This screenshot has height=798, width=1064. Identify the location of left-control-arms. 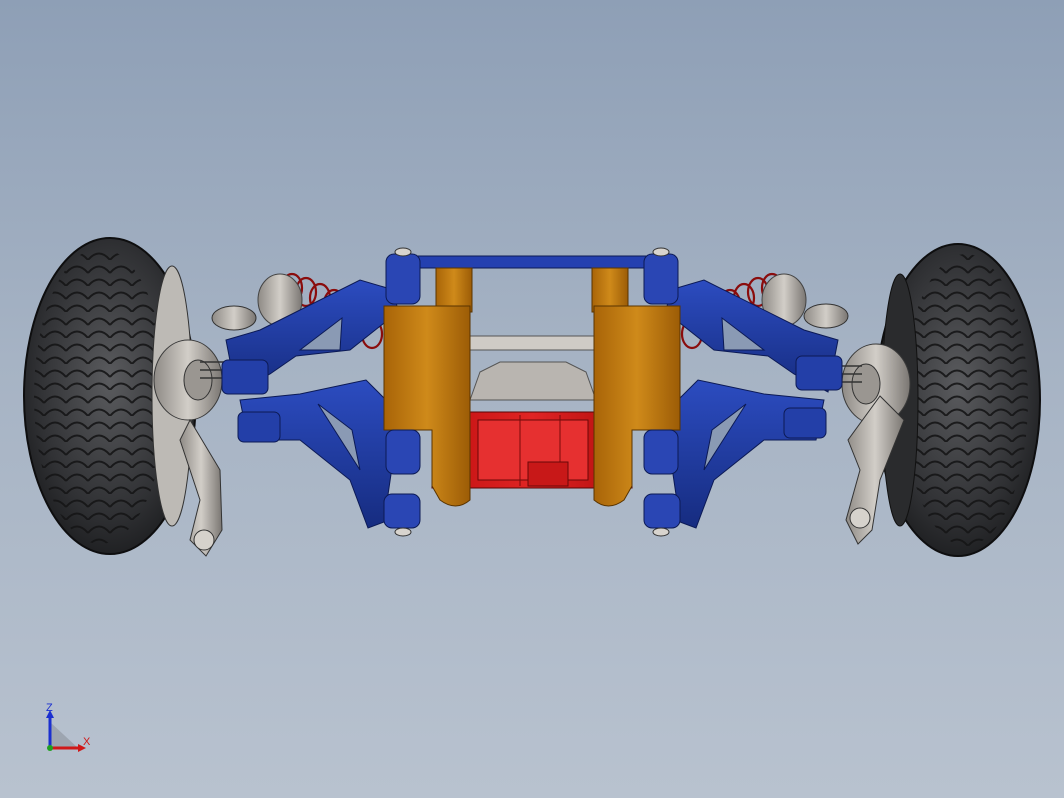
(305, 404).